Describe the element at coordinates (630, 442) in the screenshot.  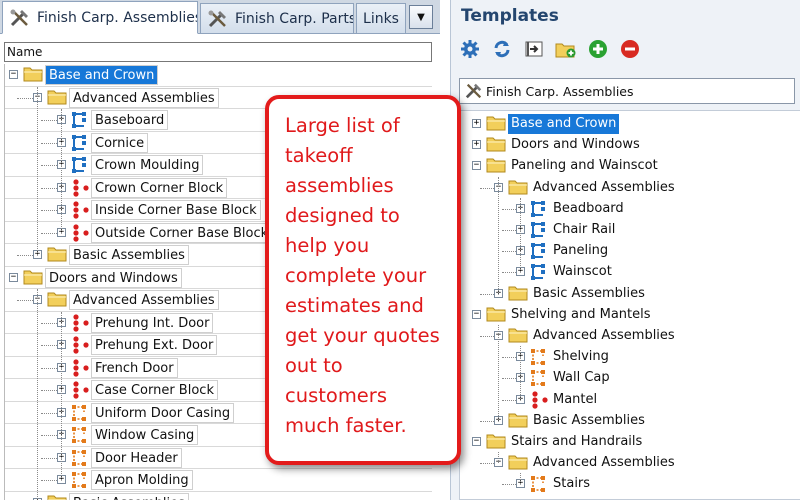
I see `tree-folder-row: − Stairs and Handrails` at that location.